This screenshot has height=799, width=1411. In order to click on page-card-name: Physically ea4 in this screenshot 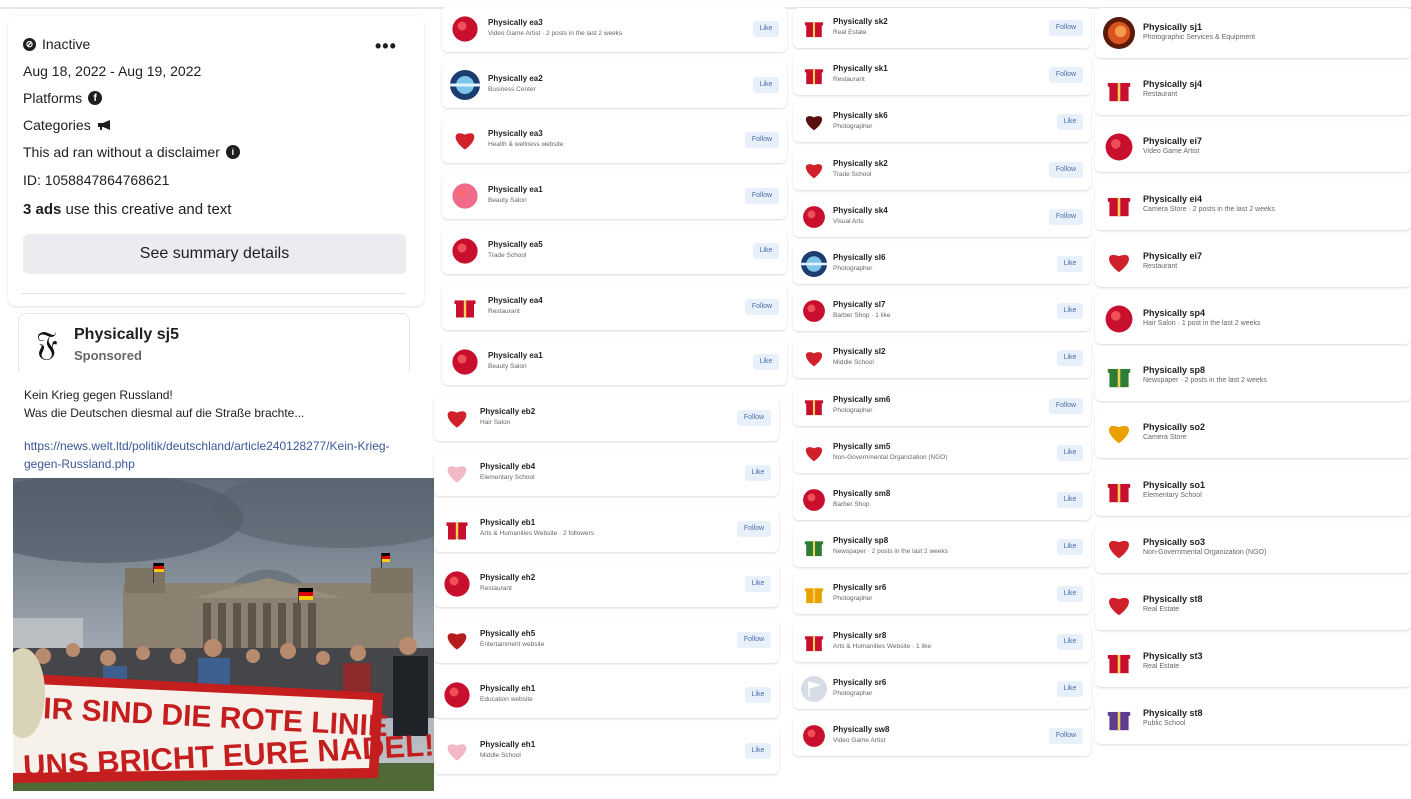, I will do `click(515, 300)`.